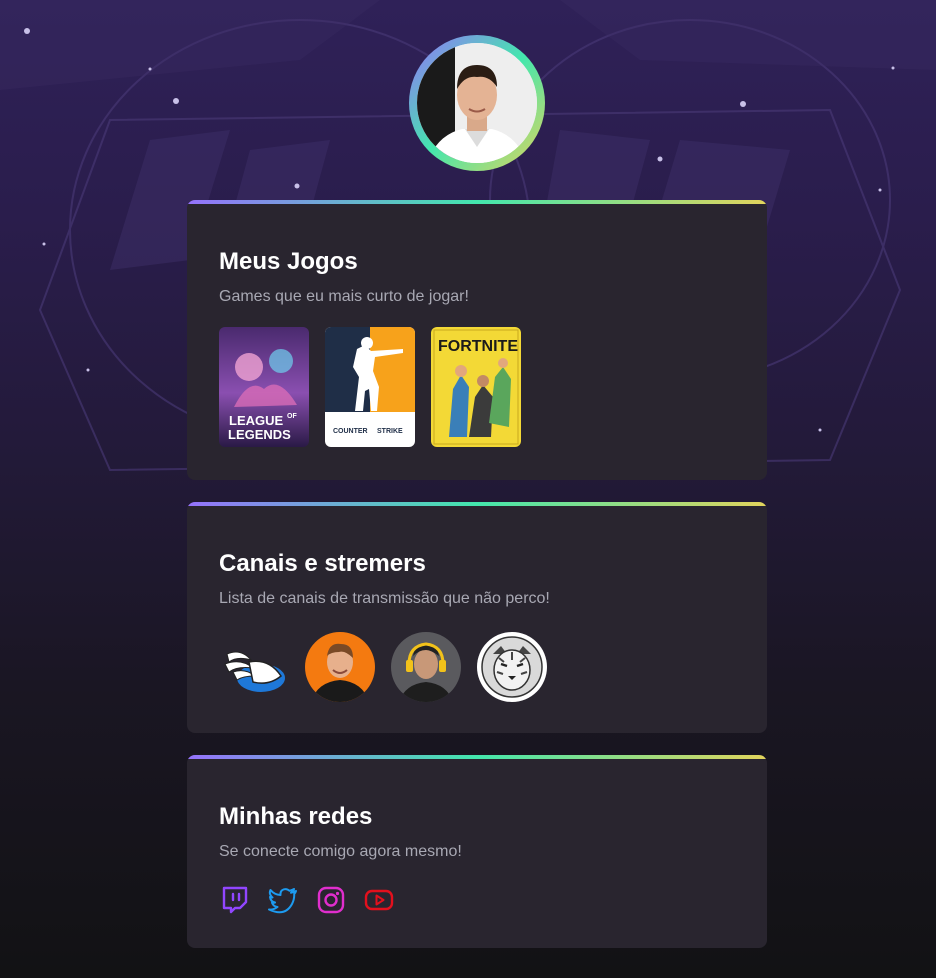 The height and width of the screenshot is (978, 936). Describe the element at coordinates (259, 434) in the screenshot. I see `lol-line2: LEGENDS` at that location.